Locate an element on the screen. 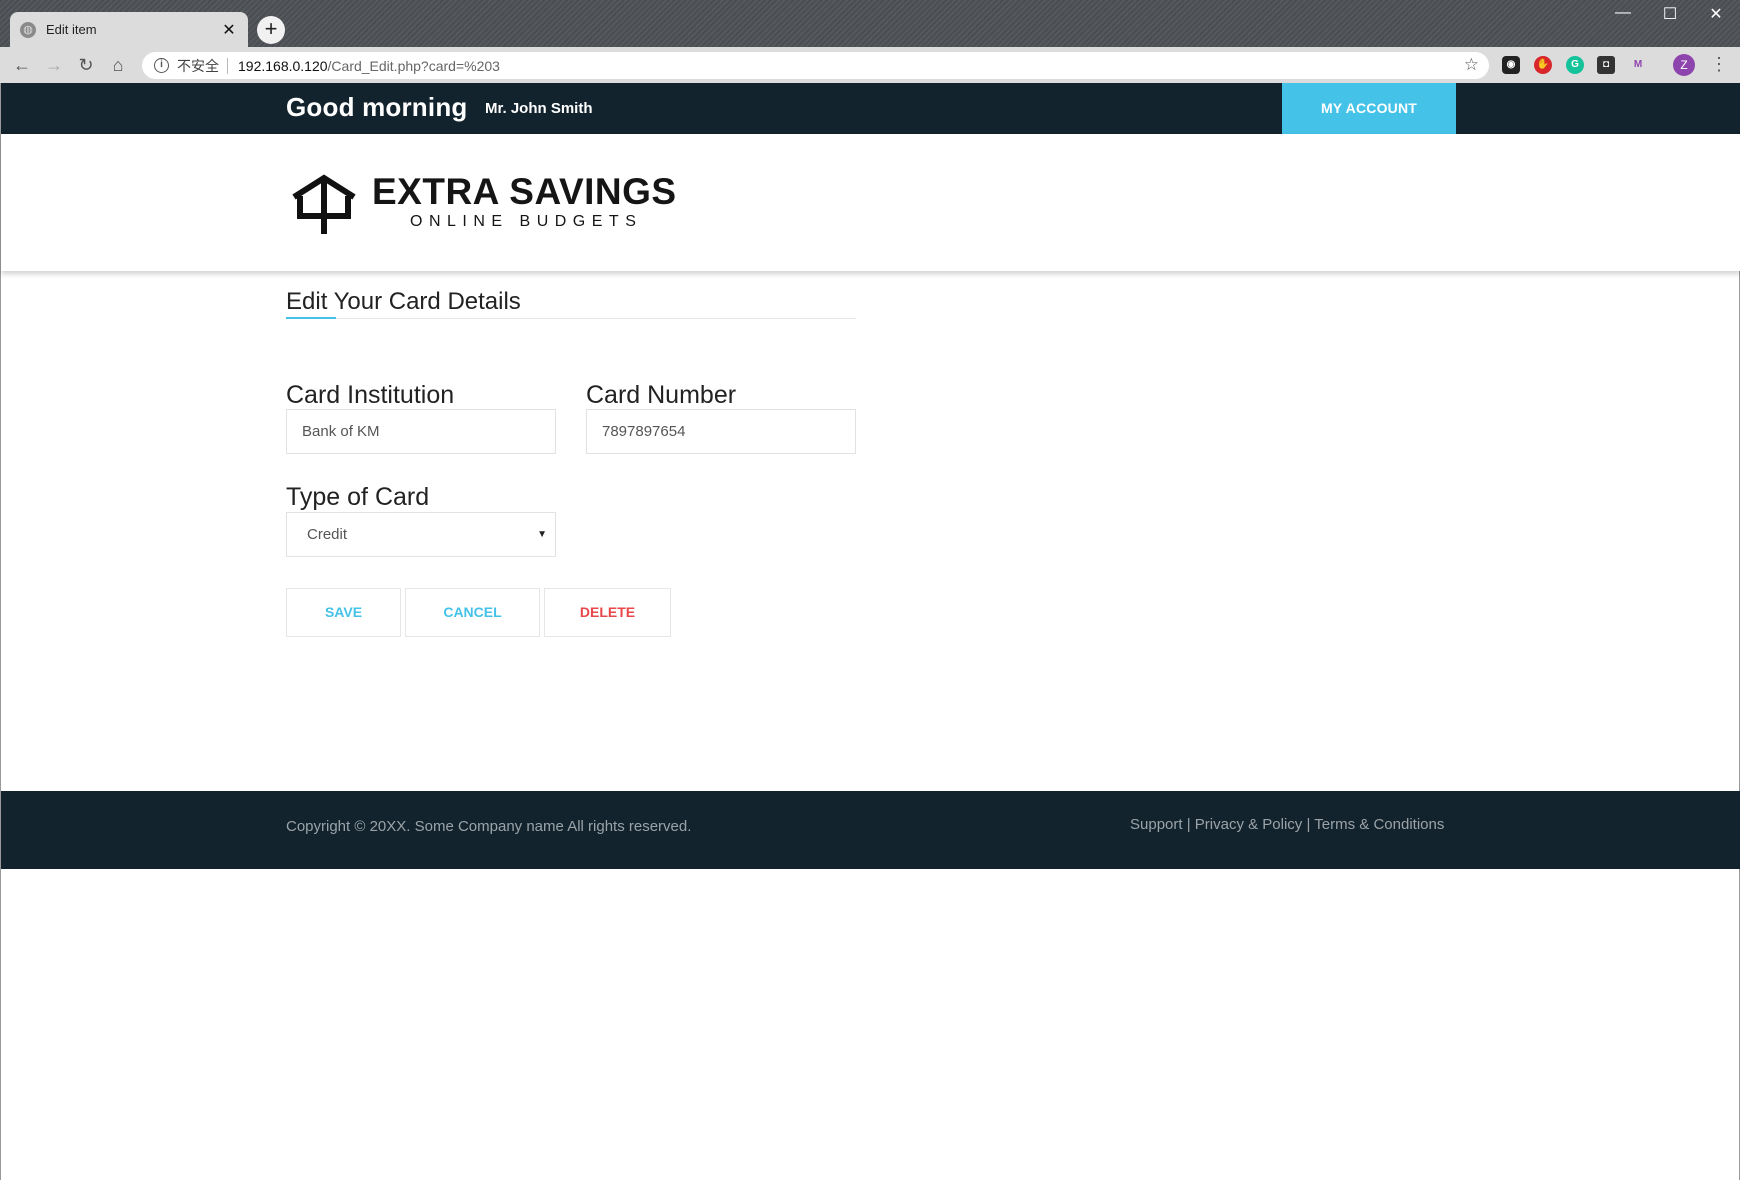 The height and width of the screenshot is (1180, 1740). greeting-text: Good morning is located at coordinates (377, 107).